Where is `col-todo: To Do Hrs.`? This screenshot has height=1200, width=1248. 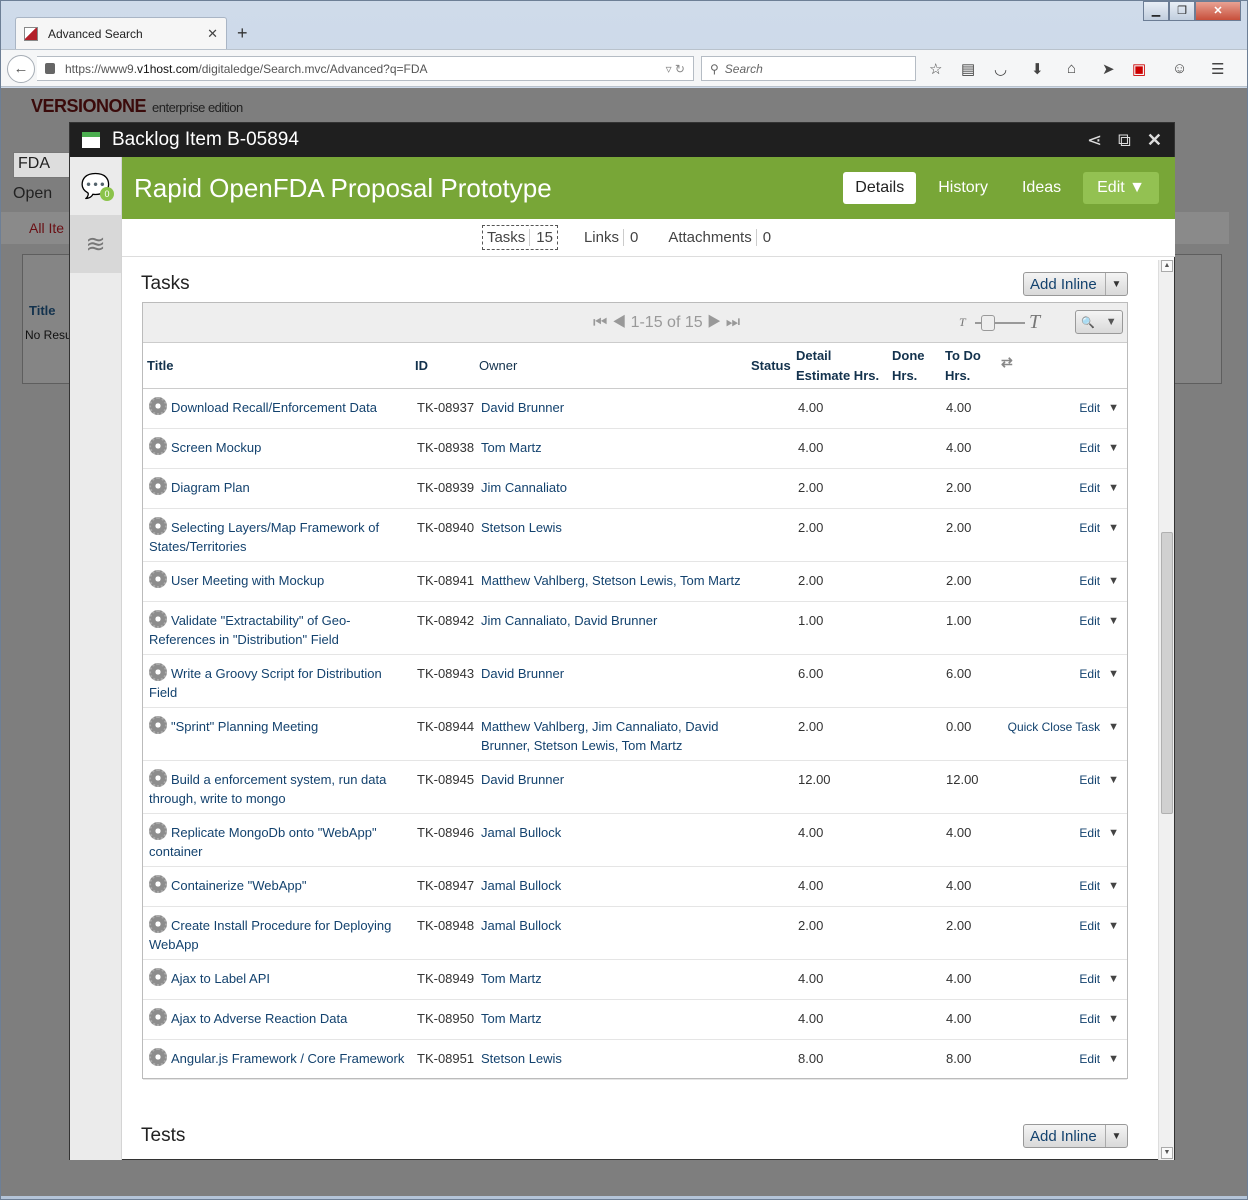
col-todo: To Do Hrs. is located at coordinates (967, 366).